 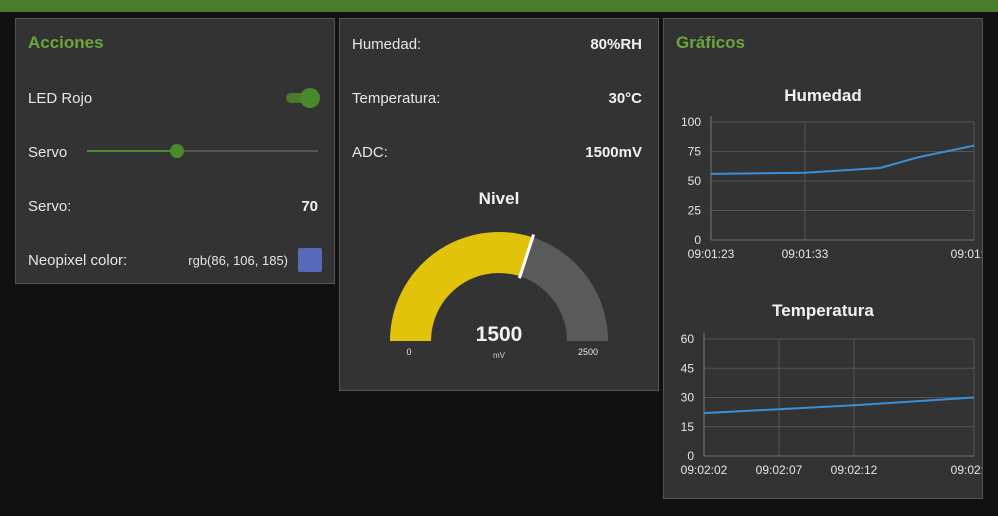 I want to click on humedad-row: Humedad: 80%RH, so click(x=499, y=44).